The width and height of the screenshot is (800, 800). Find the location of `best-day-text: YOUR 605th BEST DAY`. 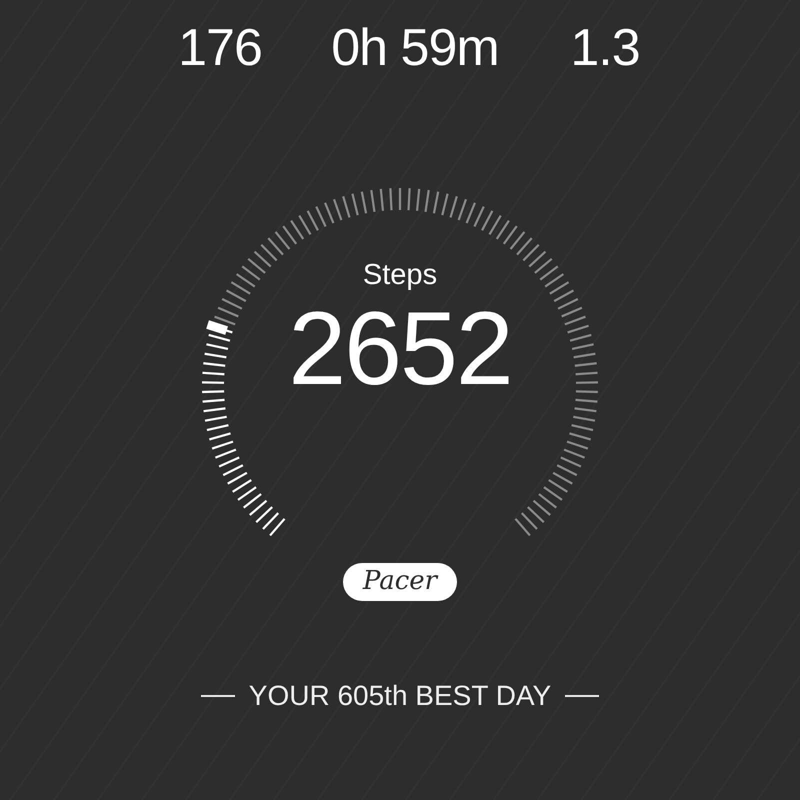

best-day-text: YOUR 605th BEST DAY is located at coordinates (400, 696).